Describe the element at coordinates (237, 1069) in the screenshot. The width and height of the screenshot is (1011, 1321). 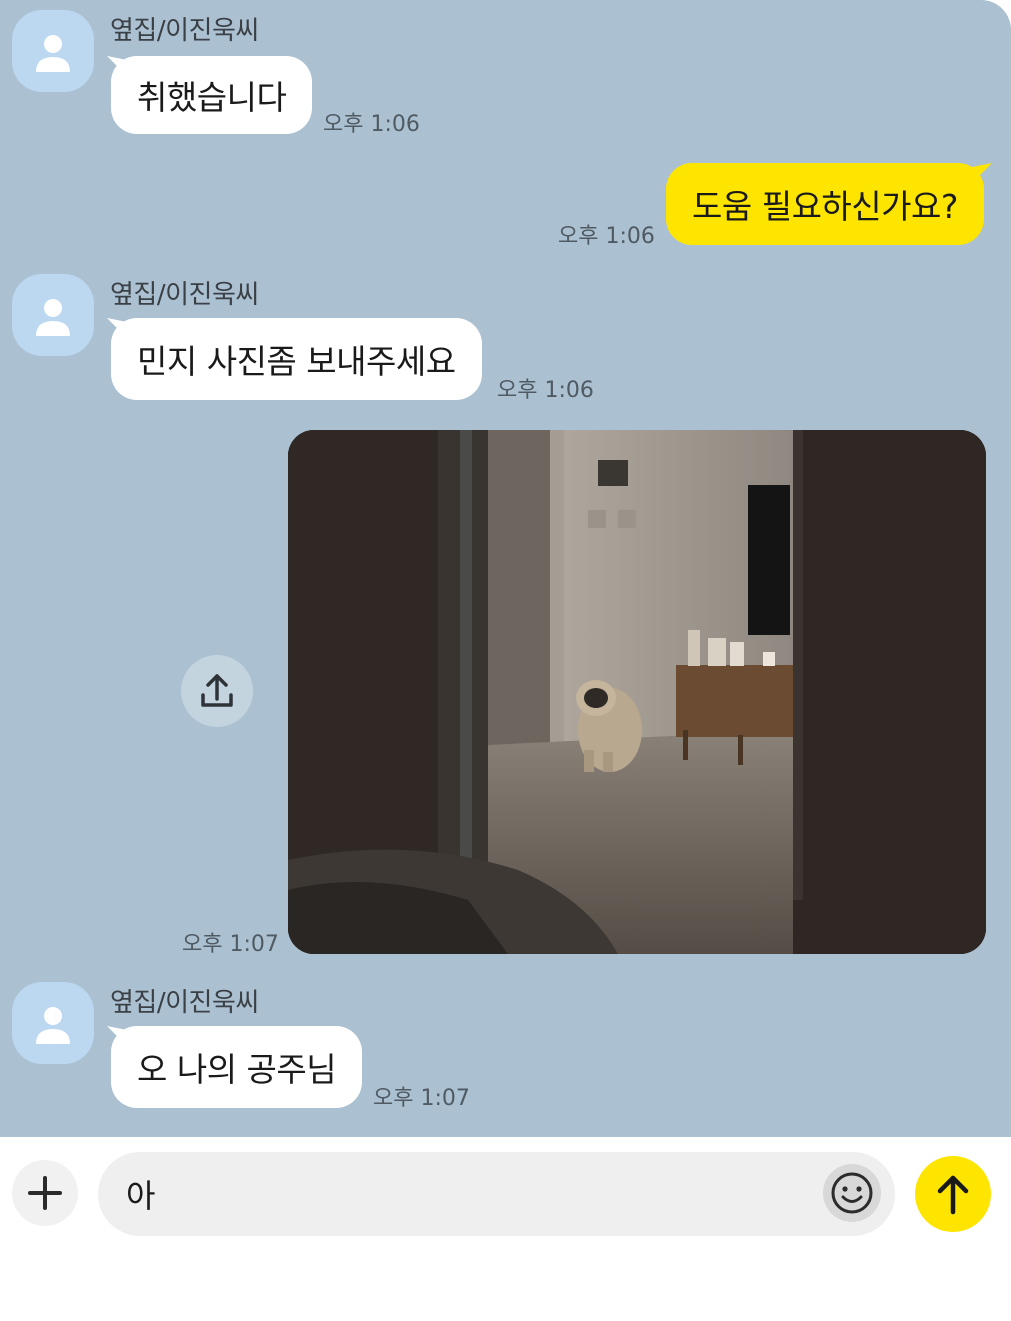
I see `message-text: 오 나의 공주님` at that location.